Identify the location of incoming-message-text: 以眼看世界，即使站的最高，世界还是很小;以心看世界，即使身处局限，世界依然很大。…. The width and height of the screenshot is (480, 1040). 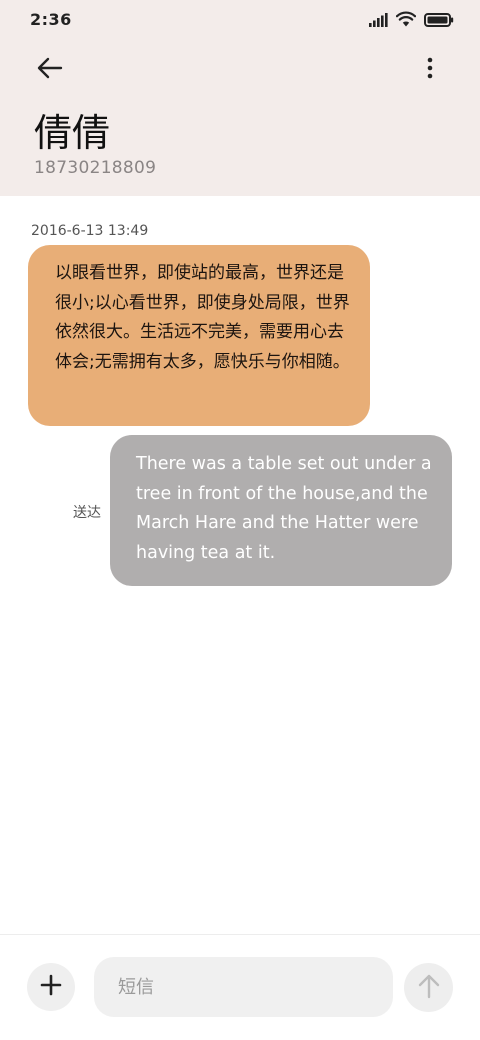
(202, 317).